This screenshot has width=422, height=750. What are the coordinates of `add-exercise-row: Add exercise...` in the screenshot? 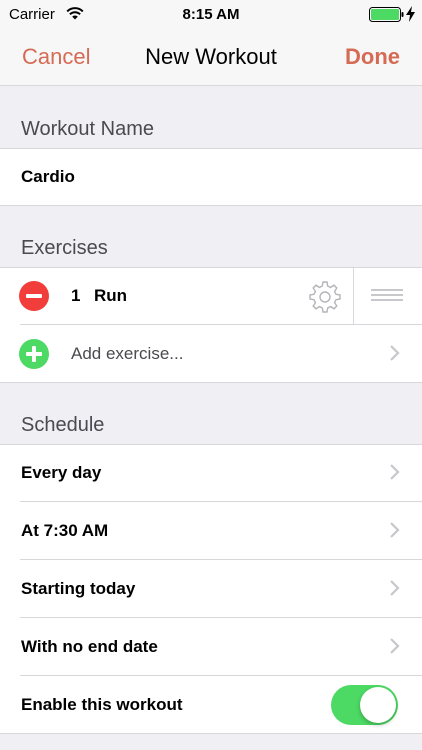 It's located at (211, 354).